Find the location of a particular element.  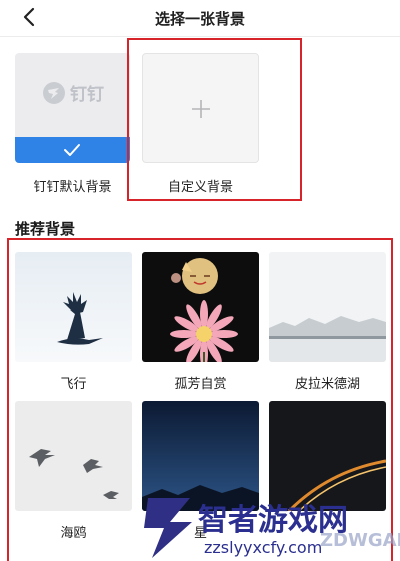

thumbnail-flight is located at coordinates (73, 307).